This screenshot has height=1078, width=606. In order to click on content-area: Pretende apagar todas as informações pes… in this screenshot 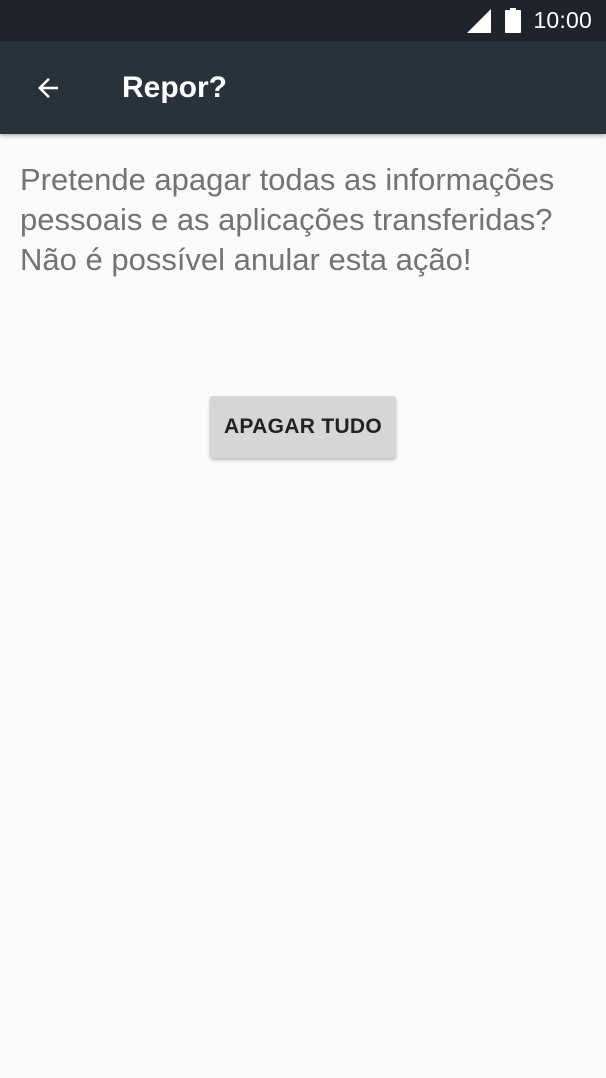, I will do `click(300, 220)`.